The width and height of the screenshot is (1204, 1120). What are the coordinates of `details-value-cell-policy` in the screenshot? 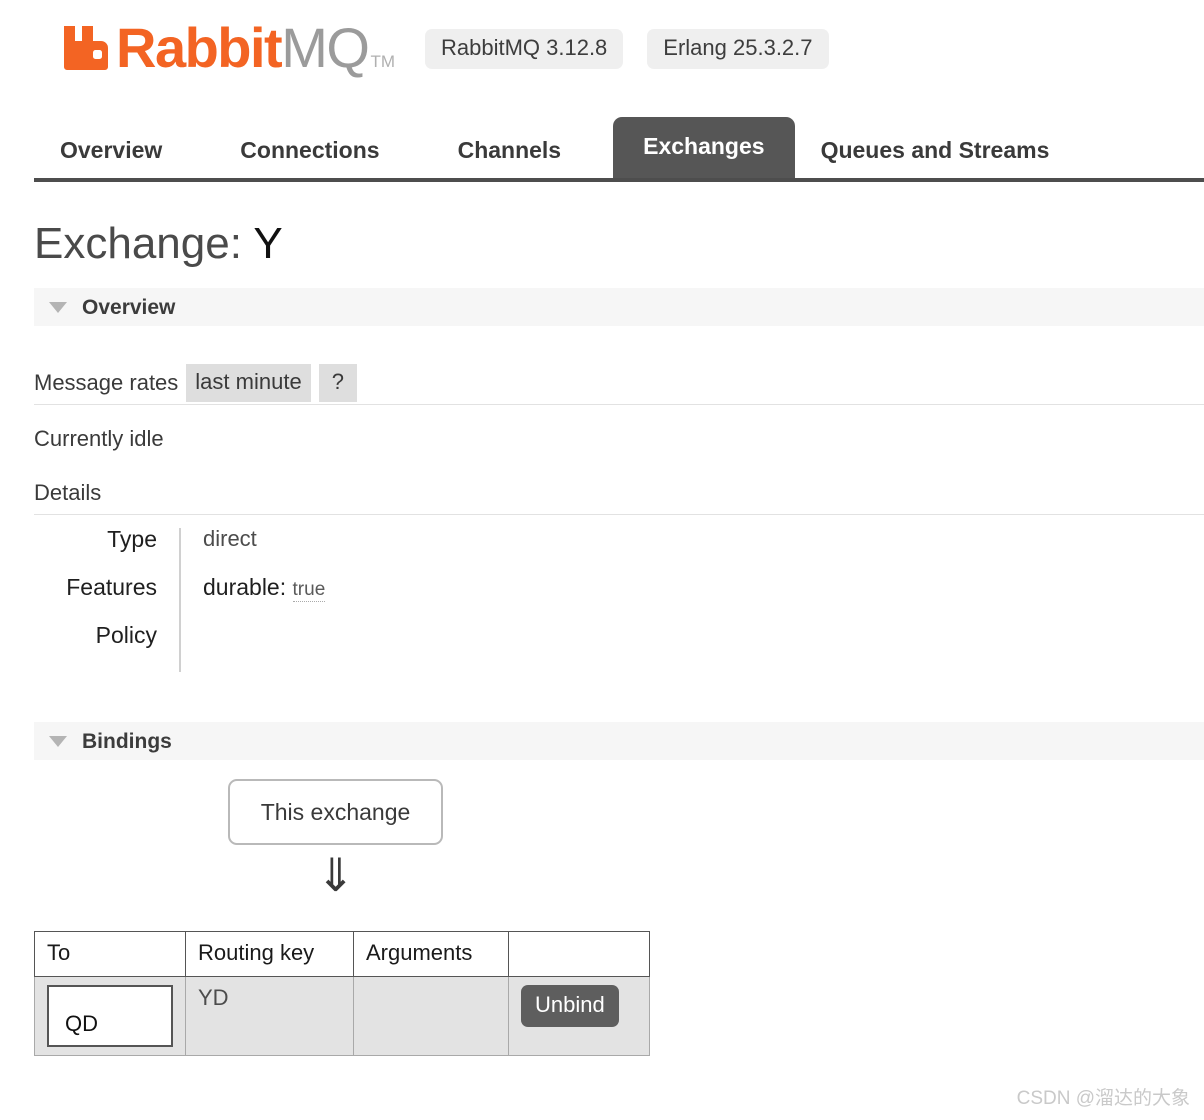 It's located at (426, 648).